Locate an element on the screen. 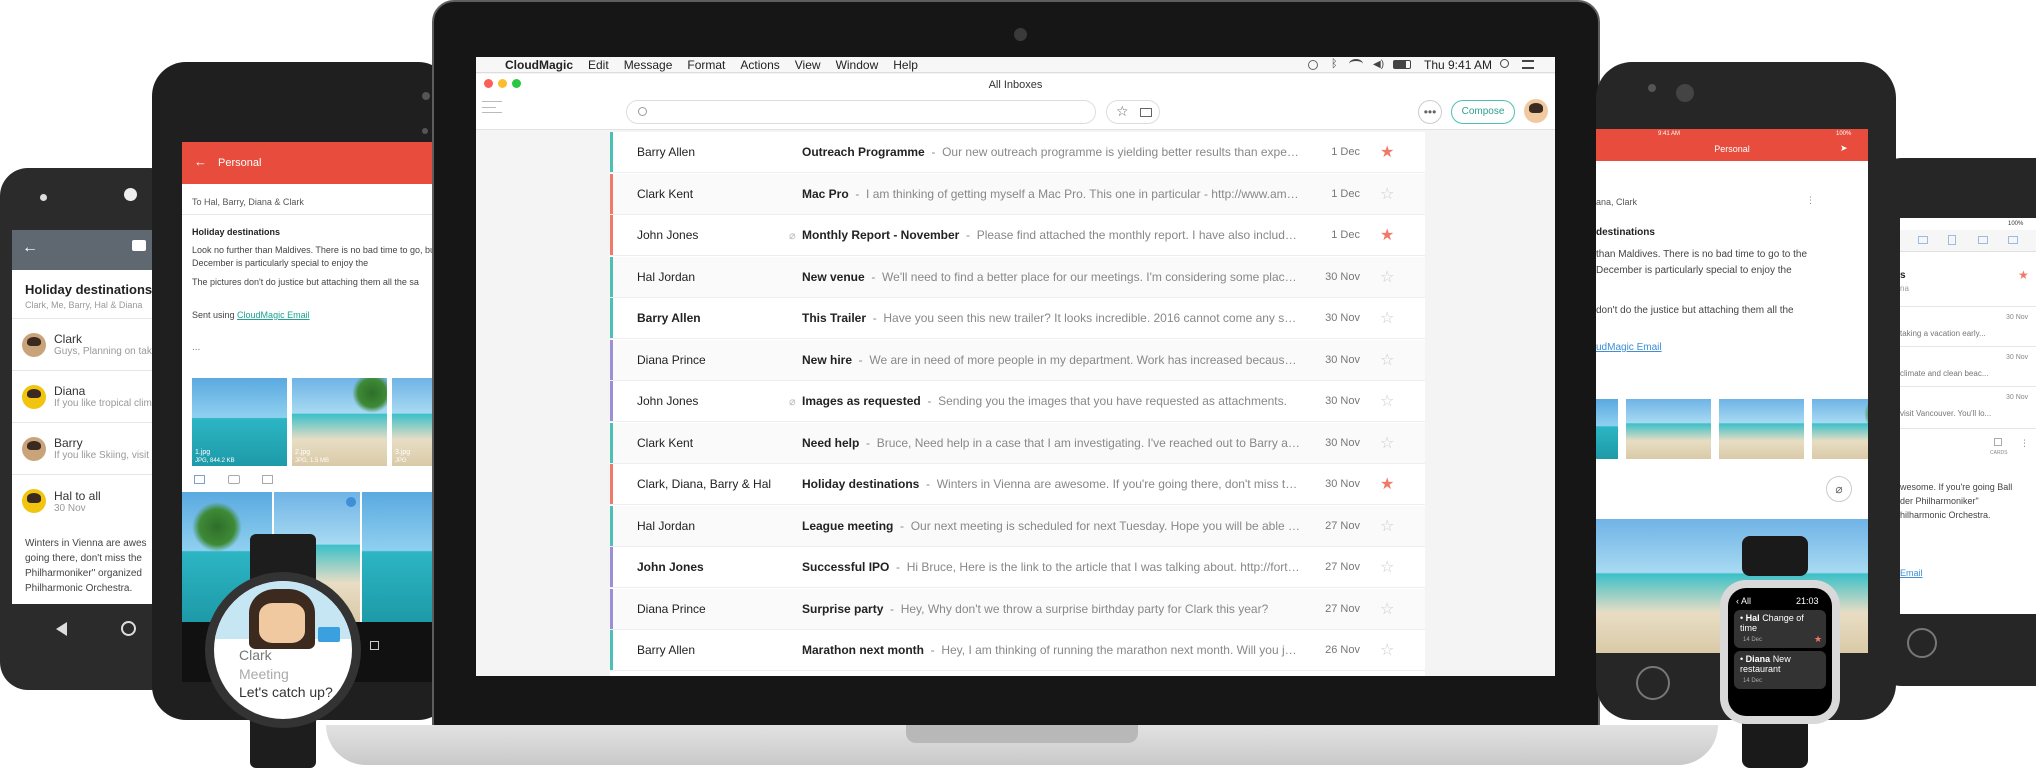 This screenshot has height=768, width=2036. attachment-thumb-2: 2.jpg JPG, 1.5 MB is located at coordinates (339, 422).